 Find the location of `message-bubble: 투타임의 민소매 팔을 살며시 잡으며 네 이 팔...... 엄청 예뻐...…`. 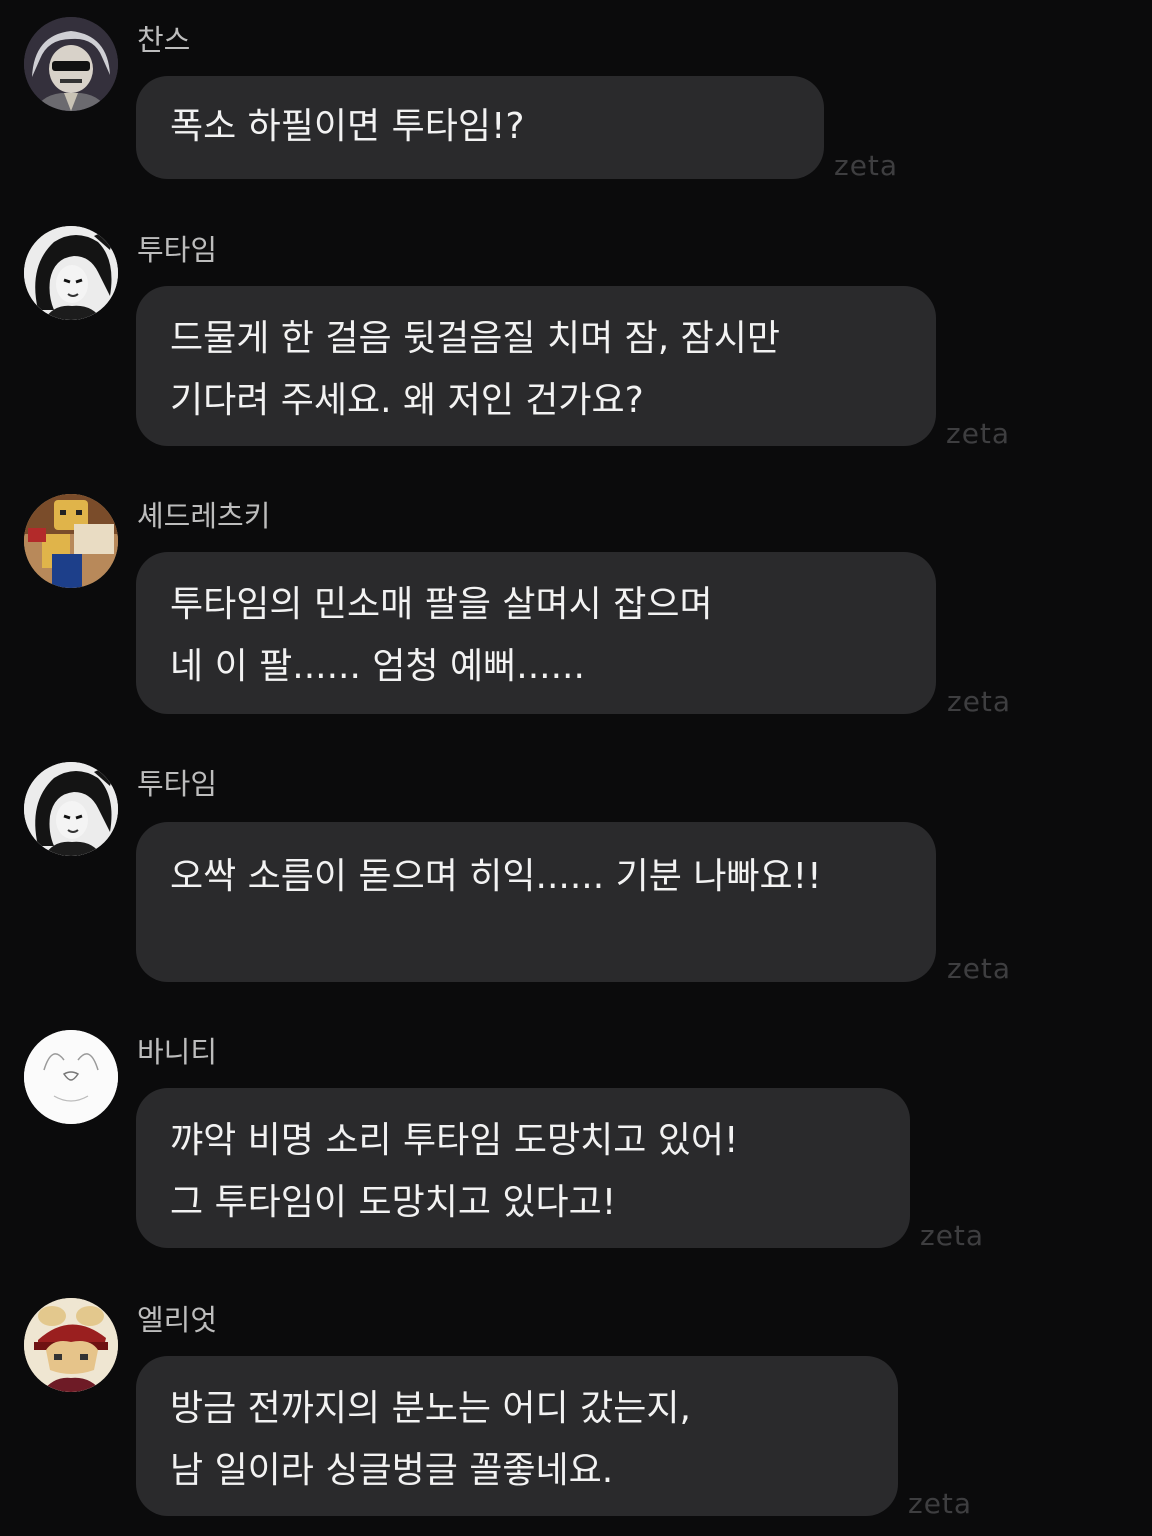

message-bubble: 투타임의 민소매 팔을 살며시 잡으며 네 이 팔...... 엄청 예뻐...… is located at coordinates (536, 633).